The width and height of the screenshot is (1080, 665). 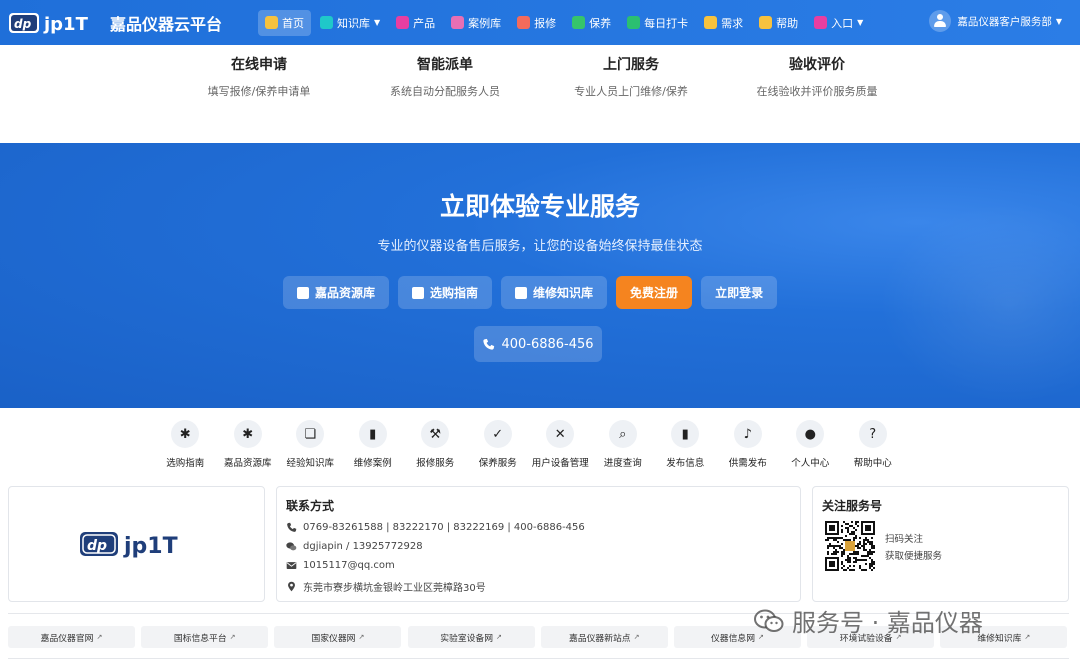 I want to click on quick-link-11: ? 帮助中心, so click(x=873, y=444).